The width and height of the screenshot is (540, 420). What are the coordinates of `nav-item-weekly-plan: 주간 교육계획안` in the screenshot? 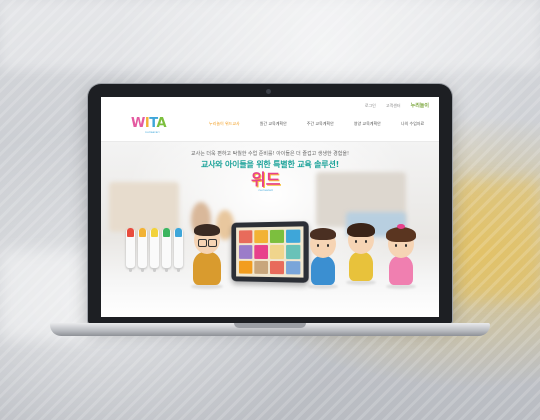 It's located at (320, 124).